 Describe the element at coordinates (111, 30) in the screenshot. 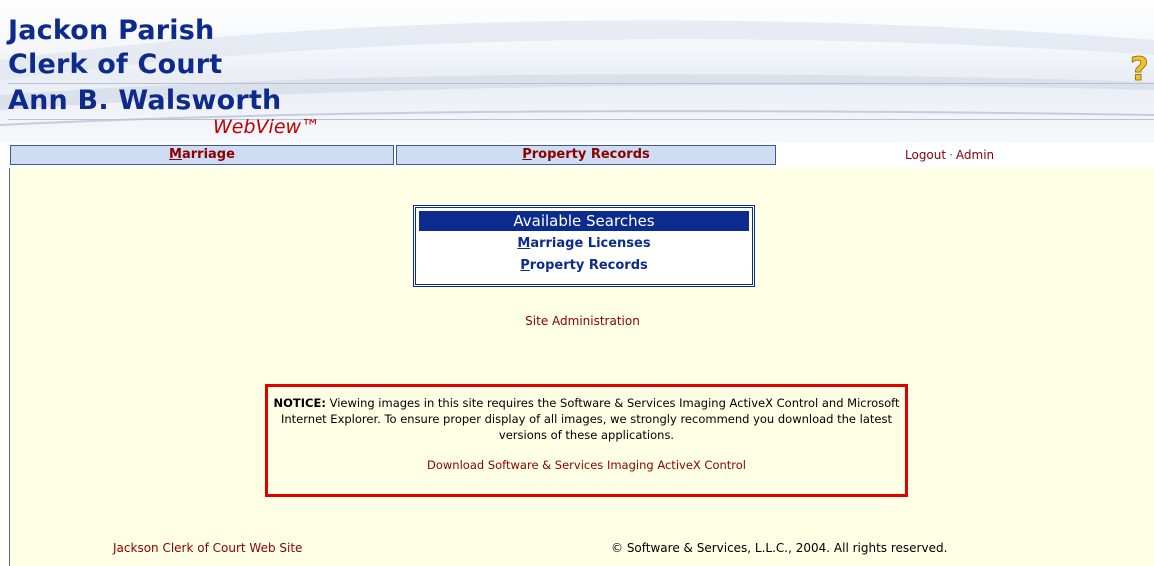

I see `parish-name: Jackon Parish` at that location.